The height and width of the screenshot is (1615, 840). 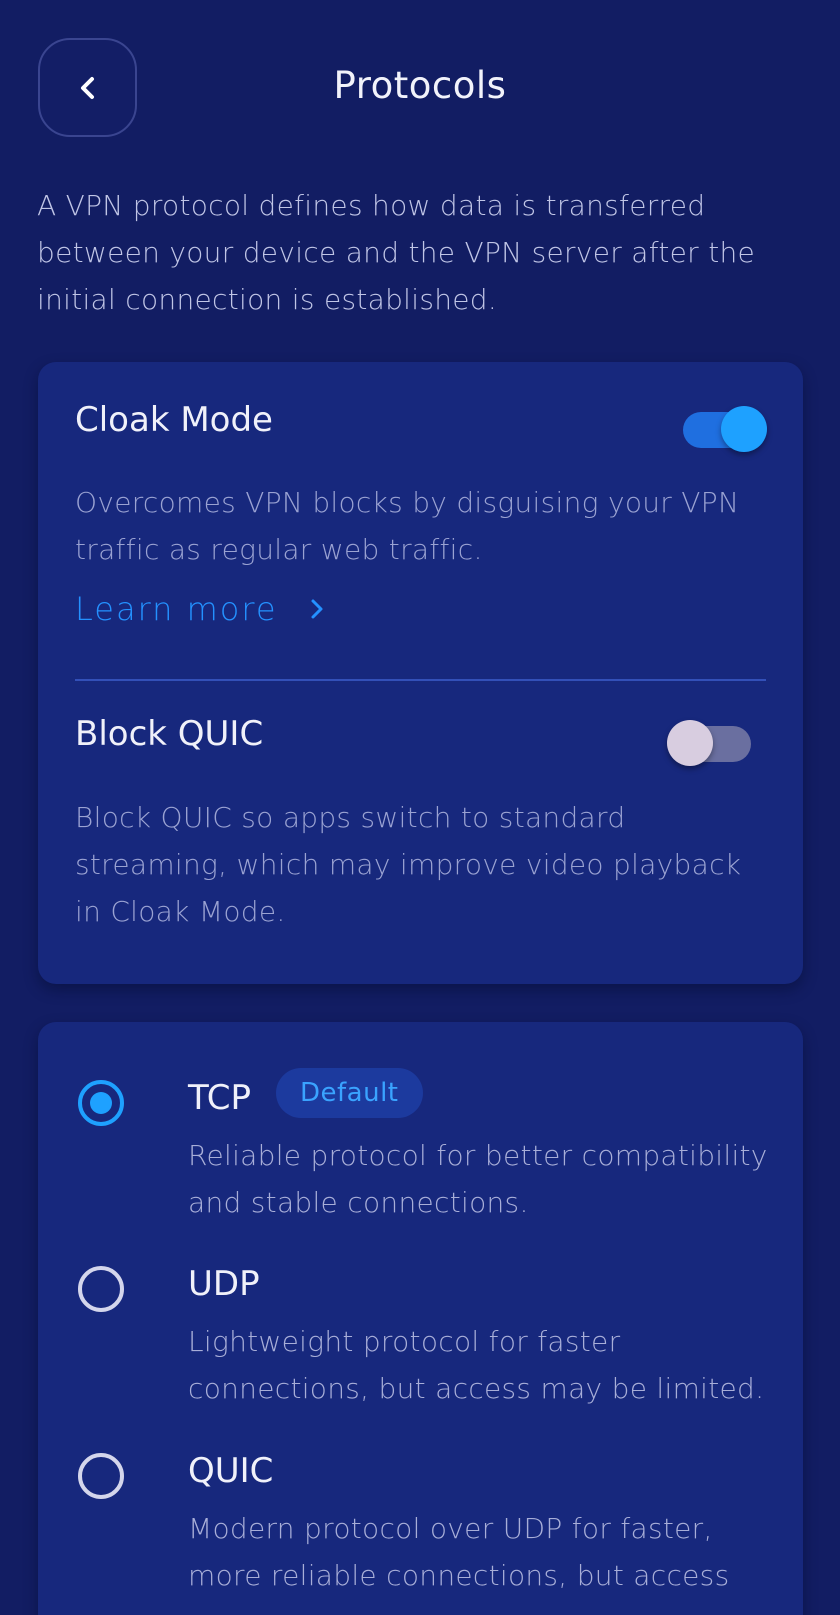 What do you see at coordinates (169, 734) in the screenshot?
I see `block-quic-title: Block QUIC` at bounding box center [169, 734].